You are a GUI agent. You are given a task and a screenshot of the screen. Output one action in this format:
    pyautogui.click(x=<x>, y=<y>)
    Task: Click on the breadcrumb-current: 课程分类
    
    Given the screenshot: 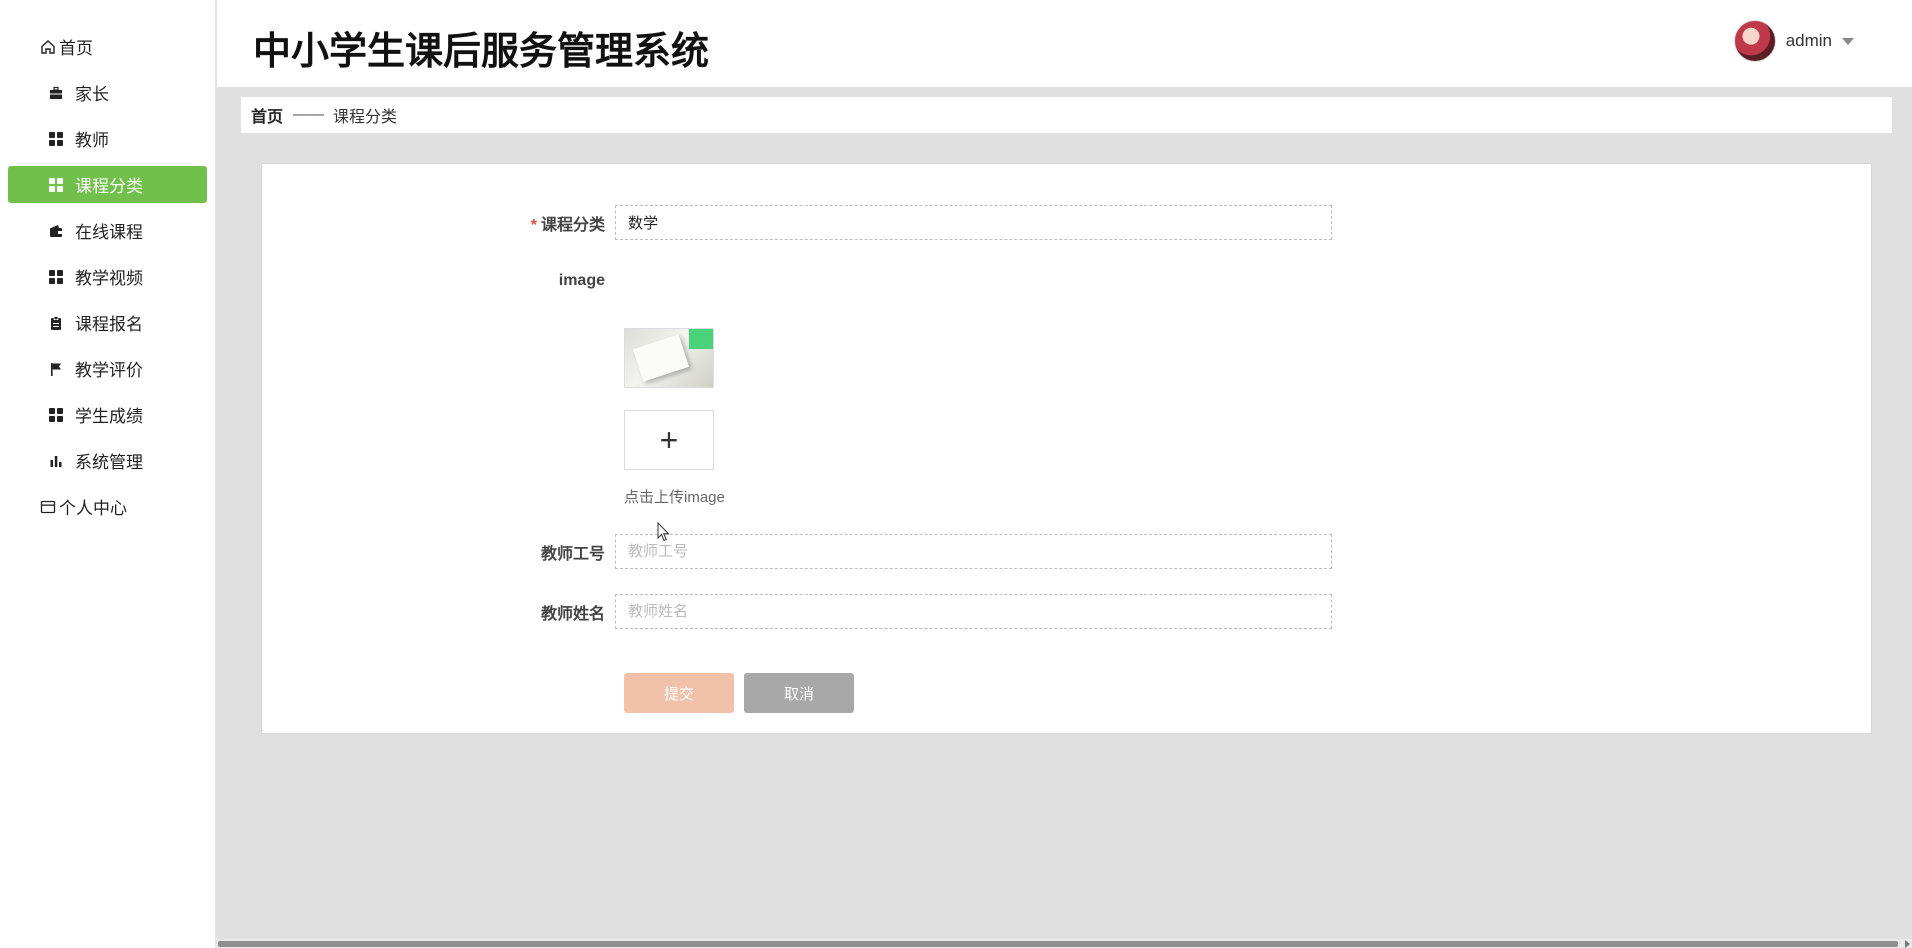 What is the action you would take?
    pyautogui.click(x=365, y=117)
    